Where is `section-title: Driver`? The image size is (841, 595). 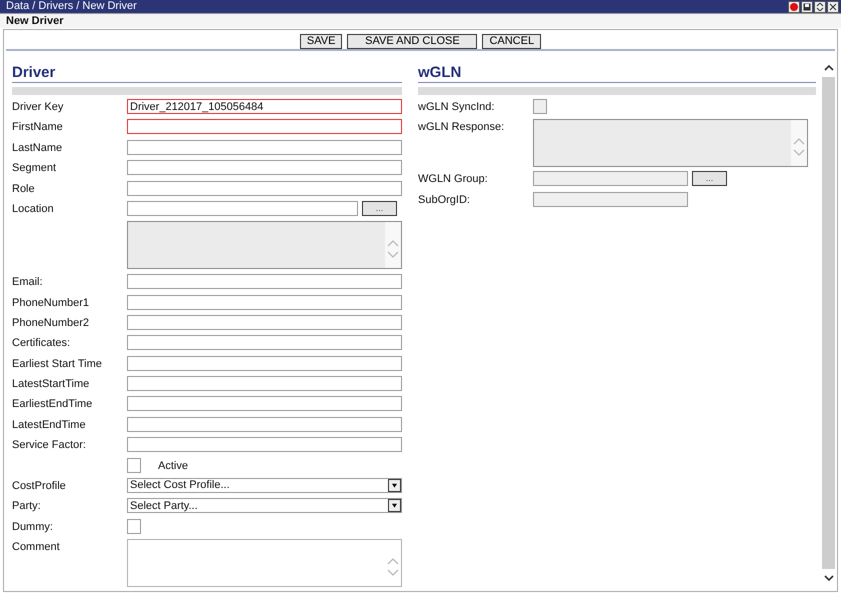 section-title: Driver is located at coordinates (207, 74).